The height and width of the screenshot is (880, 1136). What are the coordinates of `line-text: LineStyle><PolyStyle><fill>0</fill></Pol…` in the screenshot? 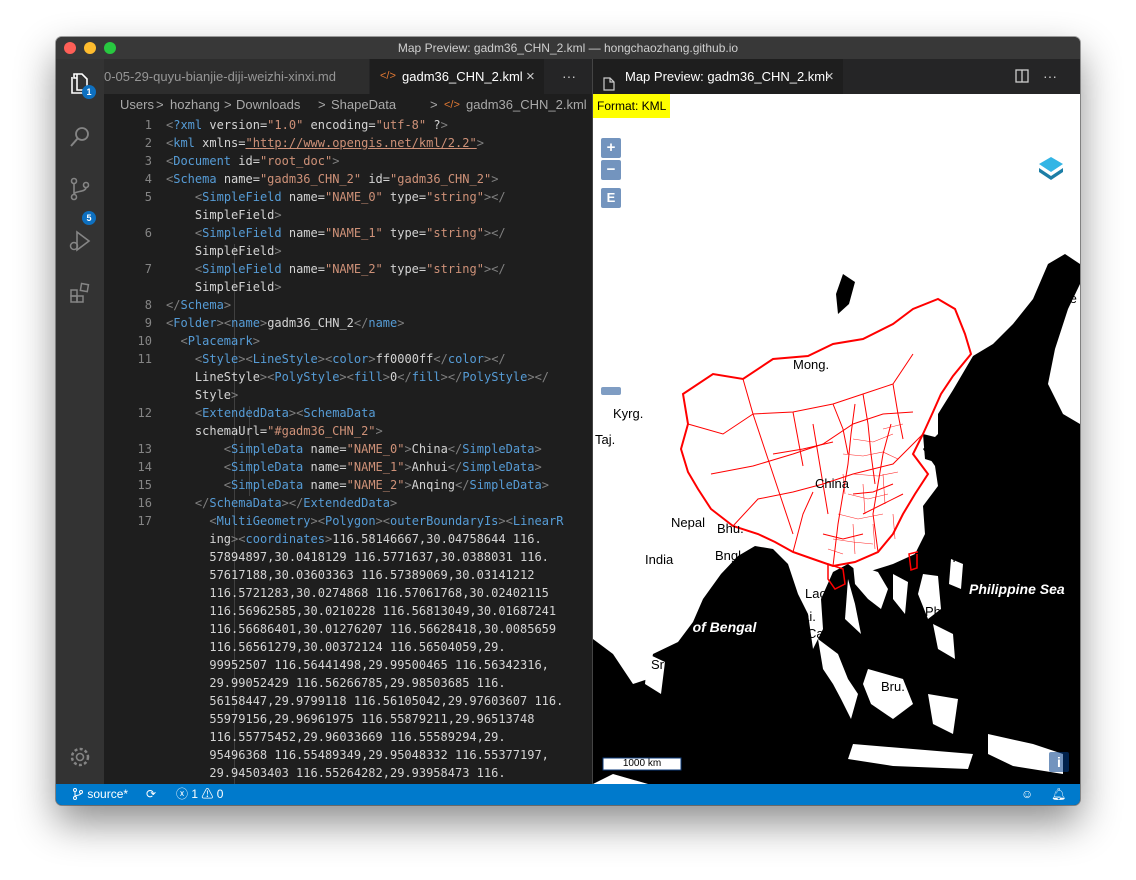 It's located at (358, 377).